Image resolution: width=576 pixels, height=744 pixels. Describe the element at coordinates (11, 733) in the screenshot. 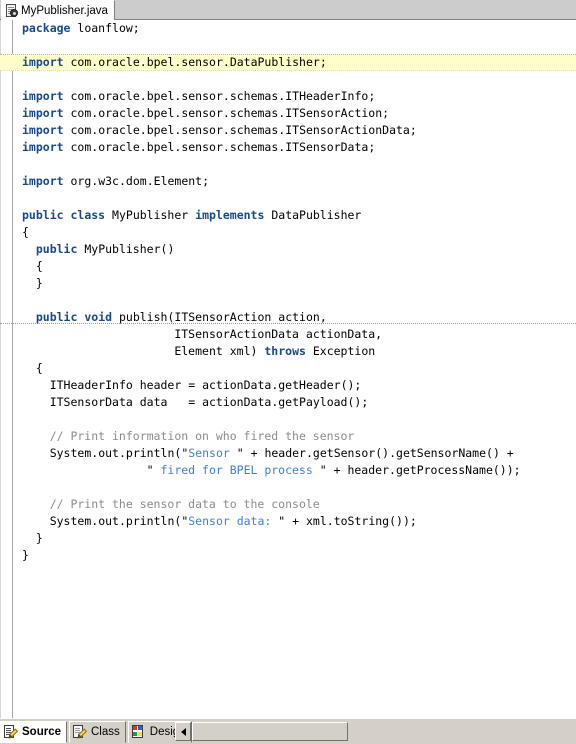

I see `source-icon` at that location.